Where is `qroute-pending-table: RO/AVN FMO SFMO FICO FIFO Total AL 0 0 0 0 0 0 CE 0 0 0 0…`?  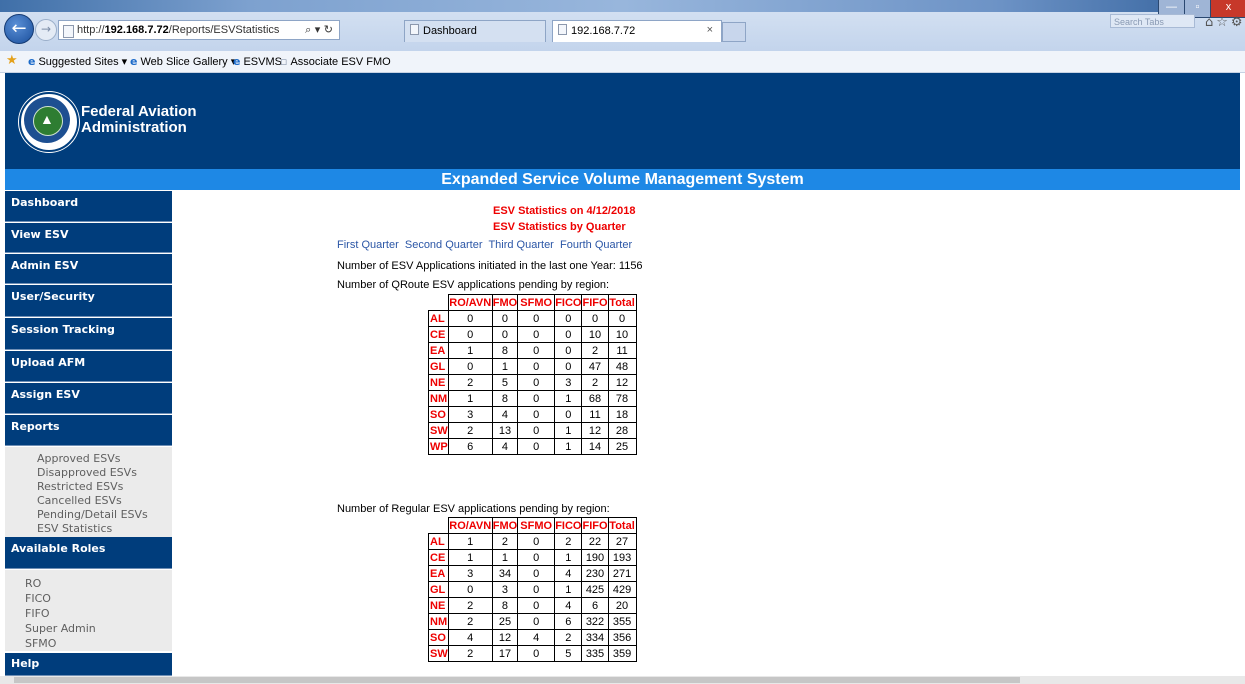 qroute-pending-table: RO/AVN FMO SFMO FICO FIFO Total AL 0 0 0 0 0 0 CE 0 0 0 0… is located at coordinates (532, 374).